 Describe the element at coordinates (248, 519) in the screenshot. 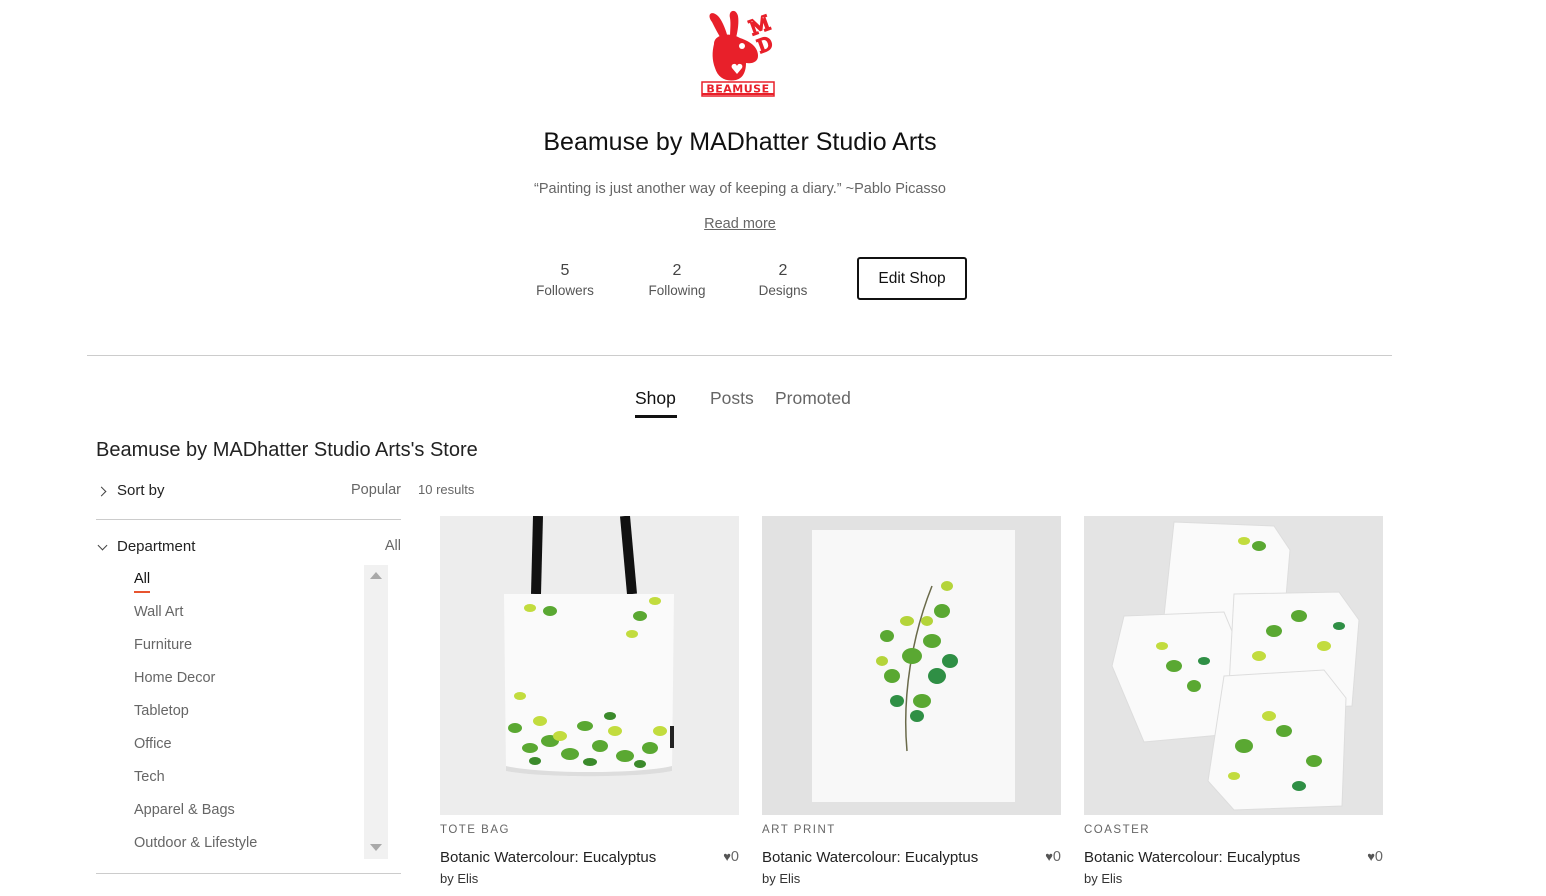

I see `filter-divider` at that location.